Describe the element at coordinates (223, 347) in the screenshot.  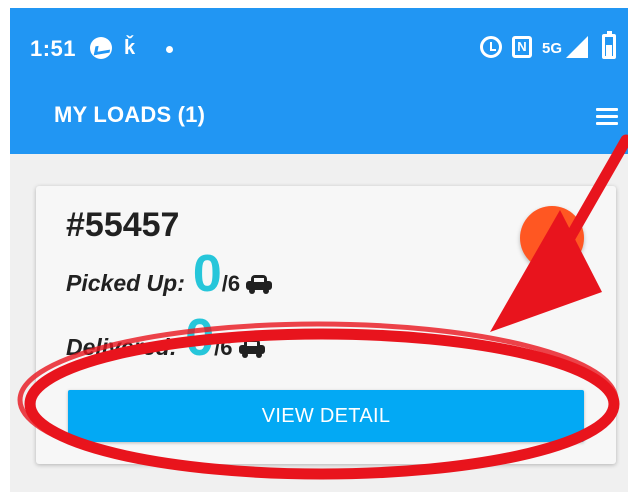
I see `delivered-total: /6` at that location.